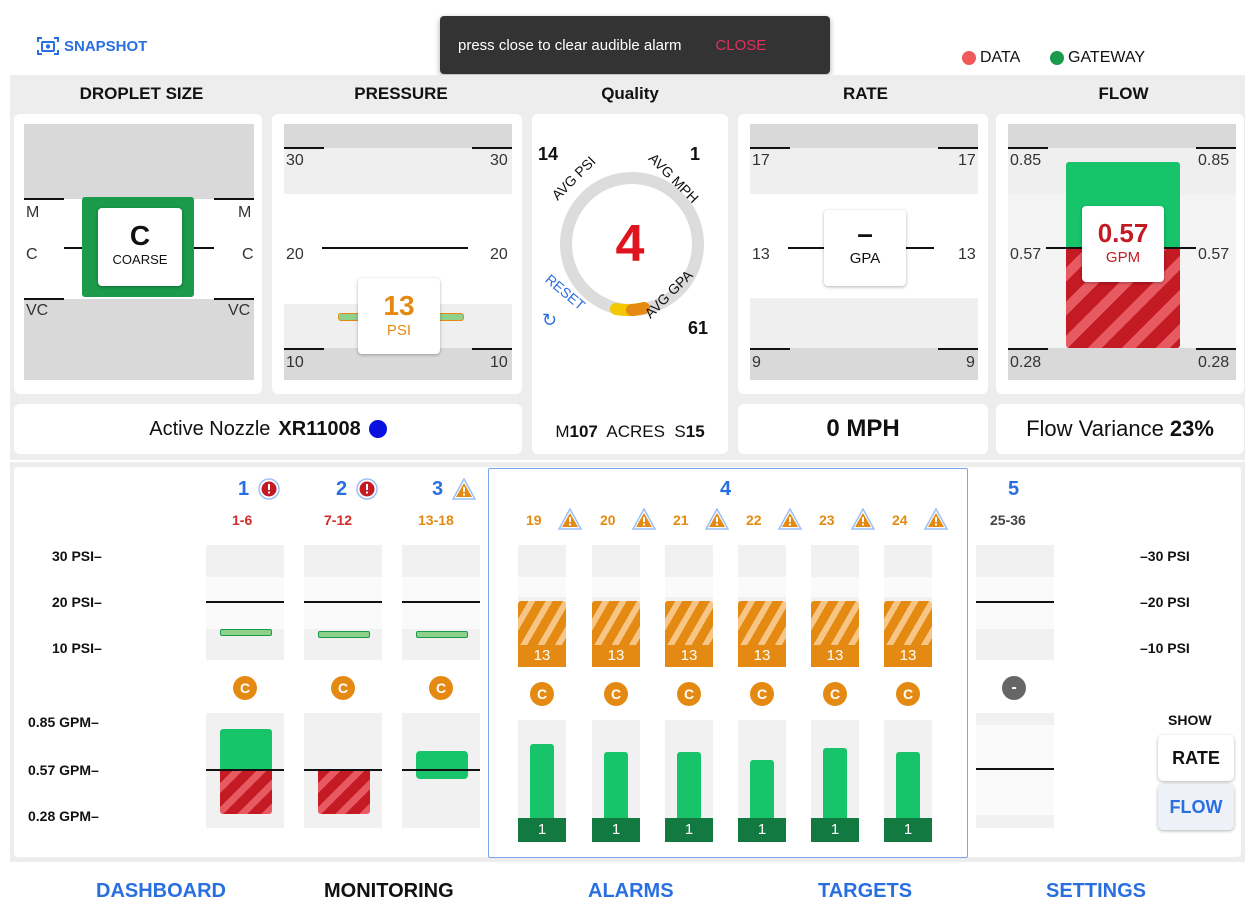  I want to click on flow-value: 0.57, so click(1123, 233).